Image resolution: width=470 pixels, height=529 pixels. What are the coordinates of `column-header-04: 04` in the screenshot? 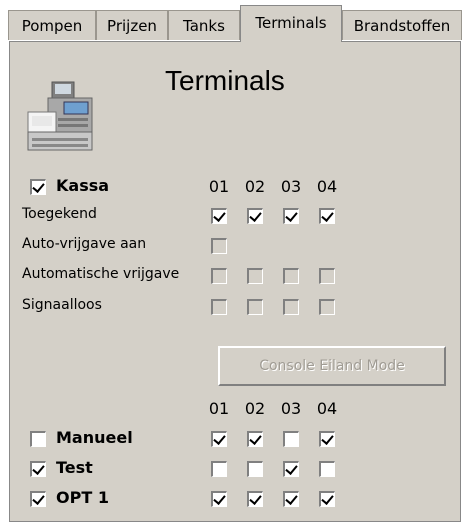 It's located at (327, 186).